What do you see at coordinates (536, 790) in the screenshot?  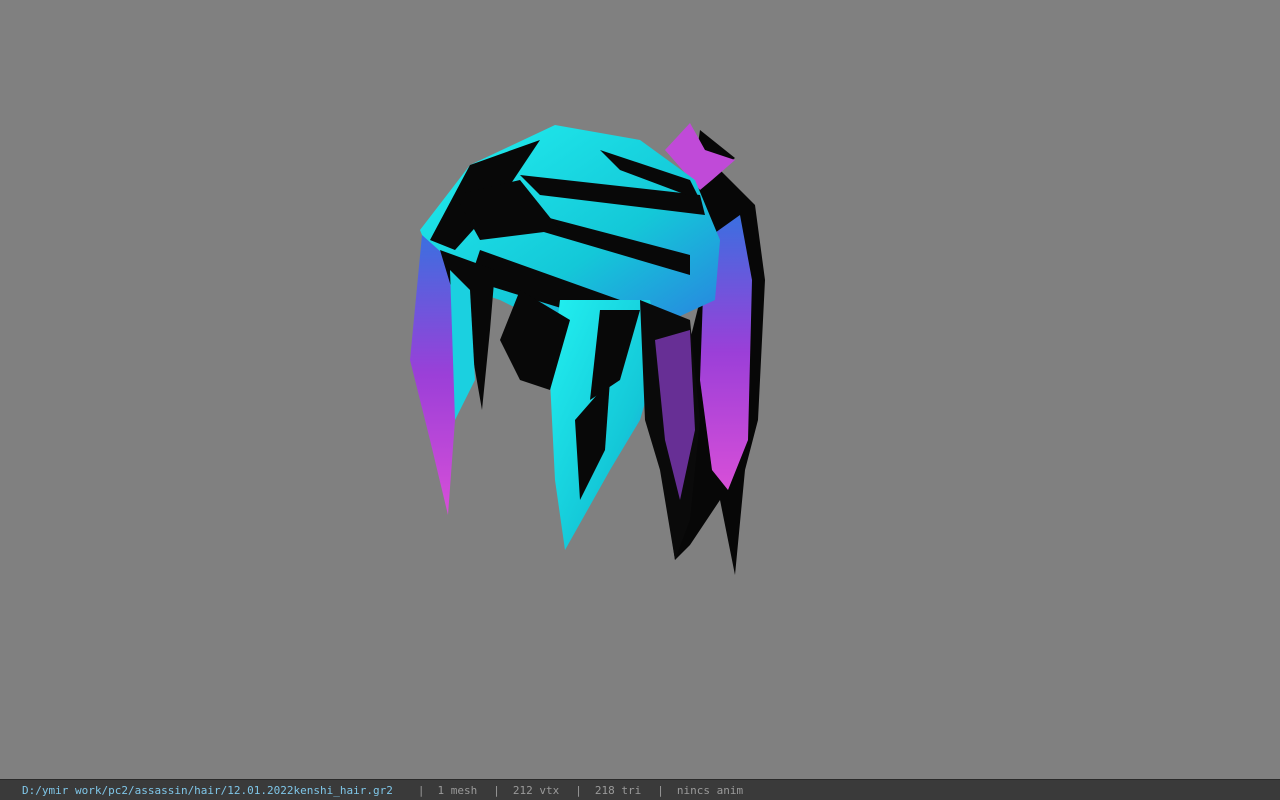 I see `vertex-count-label: 212 vtx` at bounding box center [536, 790].